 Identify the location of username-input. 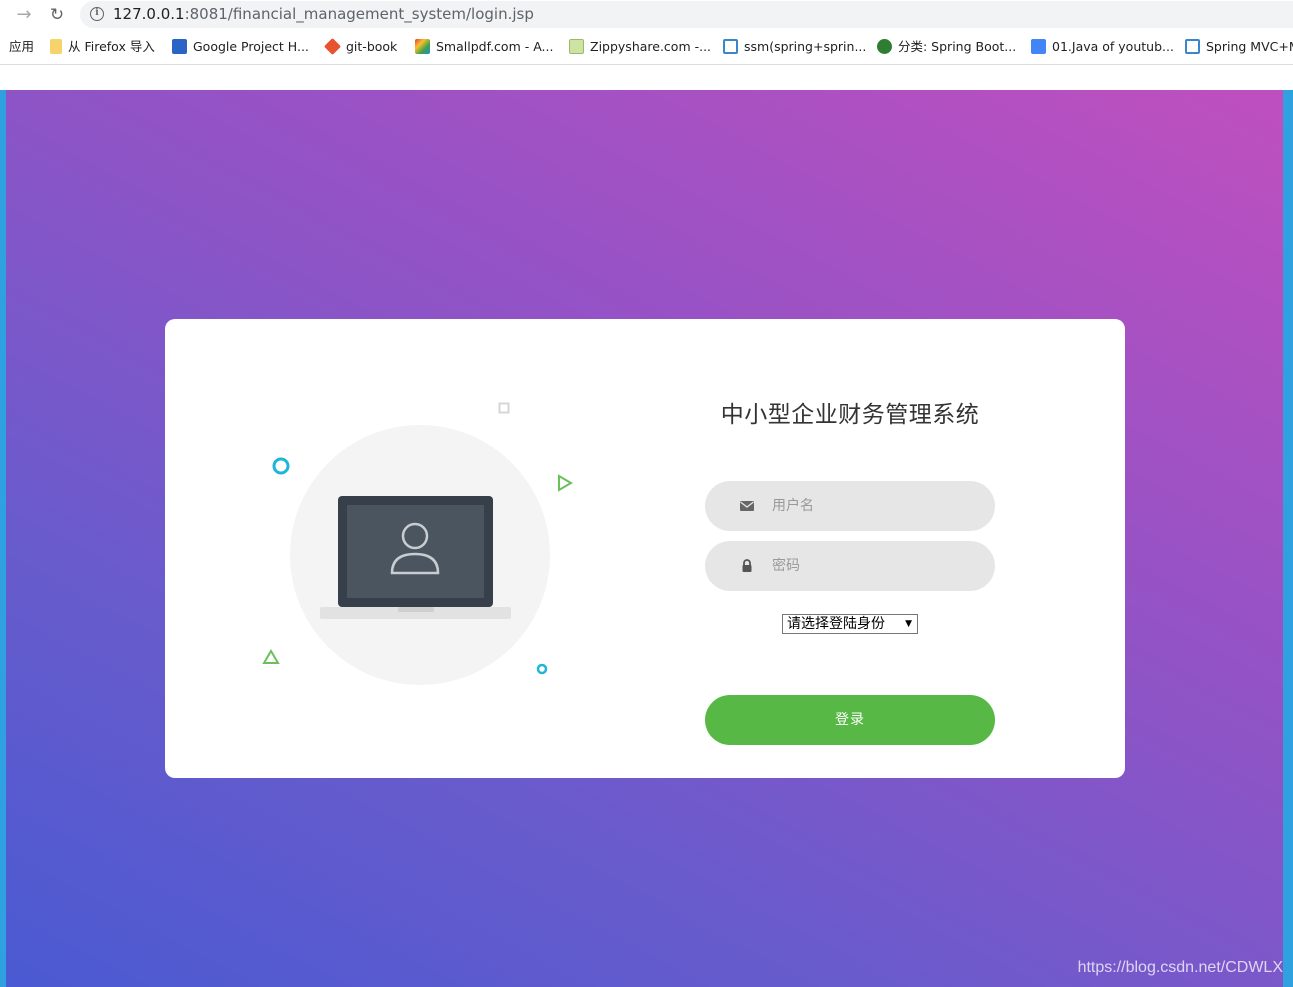
(872, 506).